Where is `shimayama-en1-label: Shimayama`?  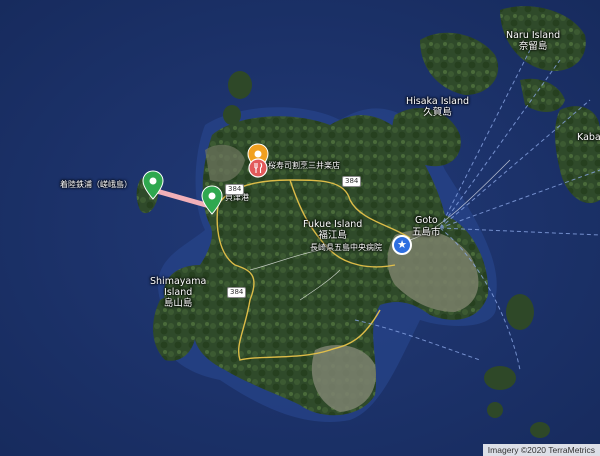 shimayama-en1-label: Shimayama is located at coordinates (178, 281).